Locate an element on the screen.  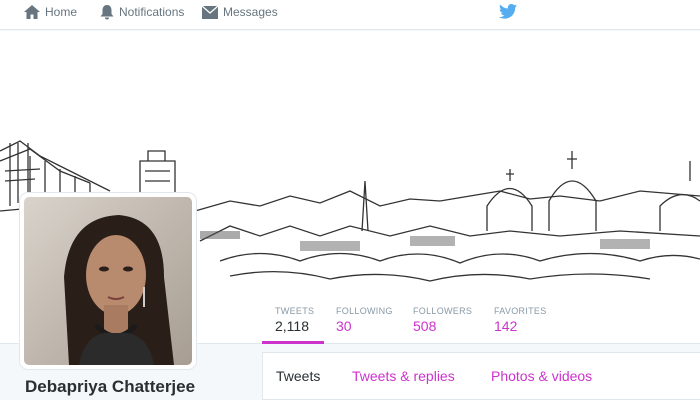
tab-tweets-and-replies: Tweets & replies is located at coordinates (403, 376).